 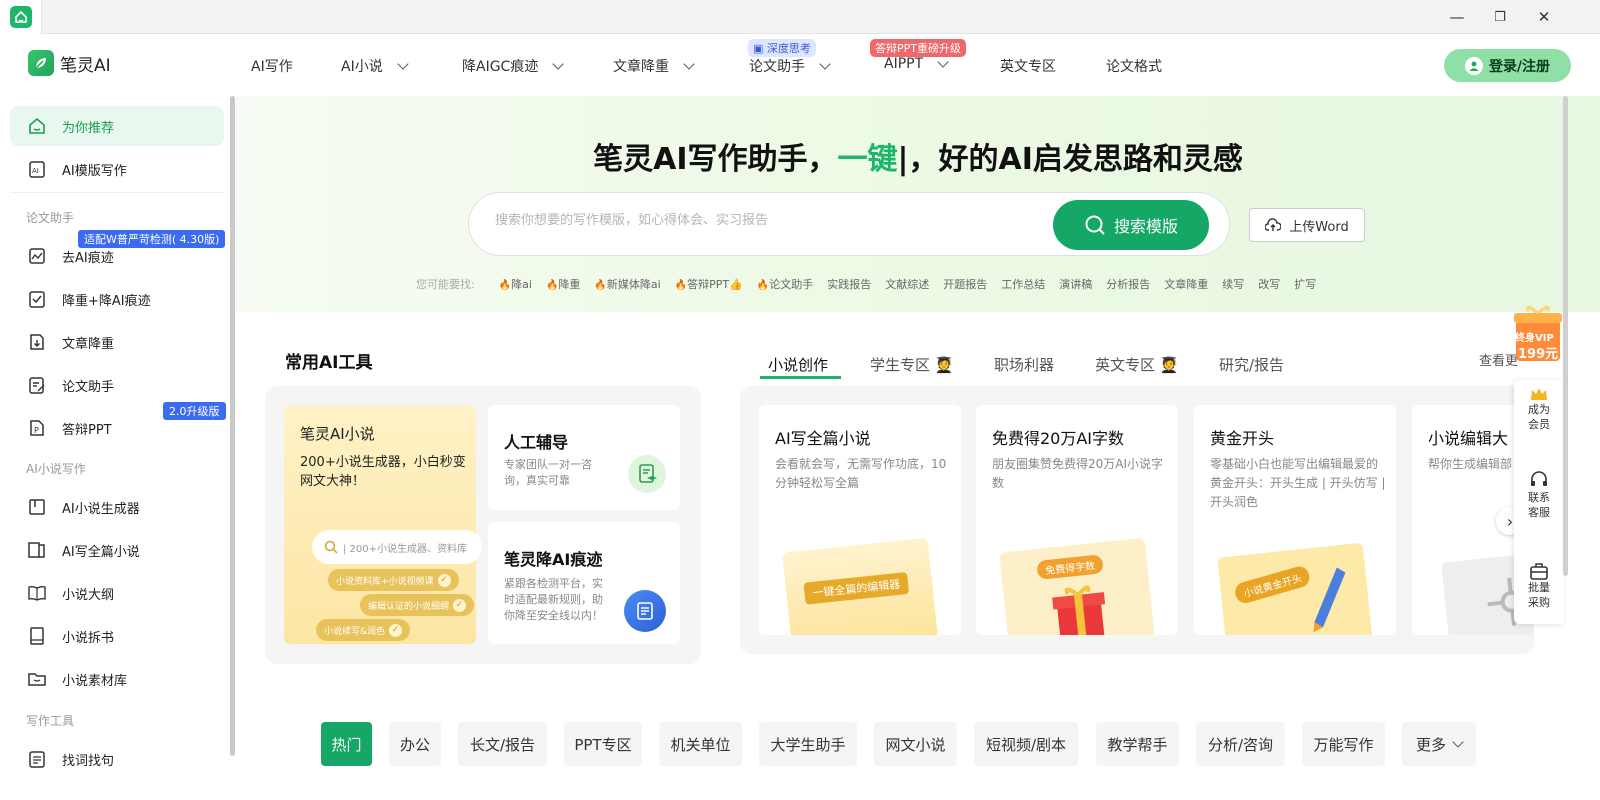 I want to click on leaf-icon, so click(x=41, y=63).